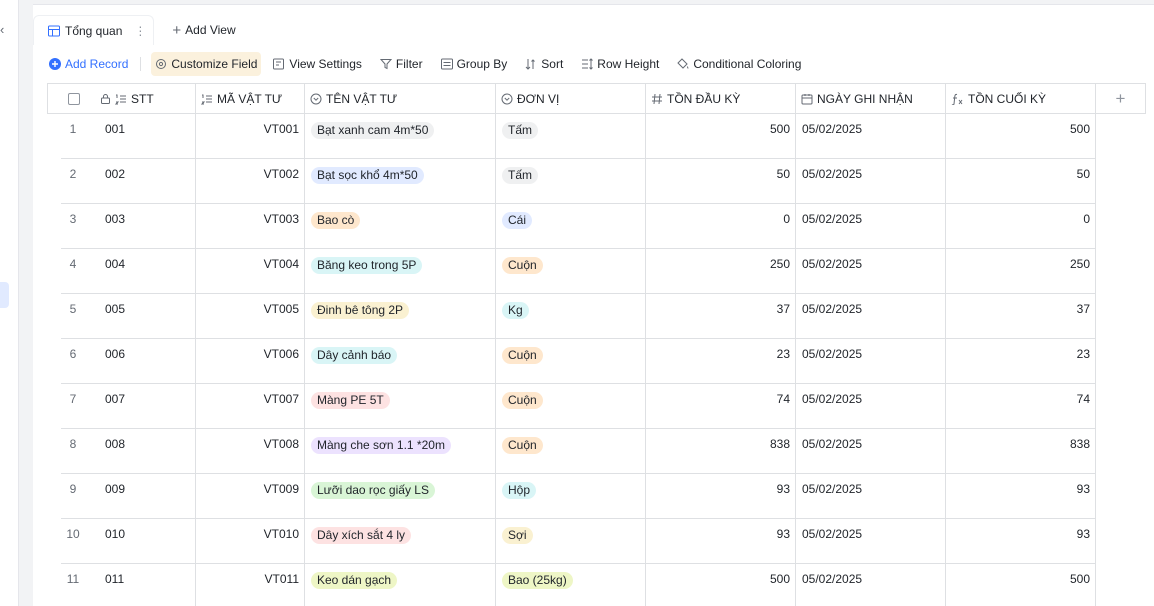 The height and width of the screenshot is (606, 1154). What do you see at coordinates (147, 316) in the screenshot?
I see `cell-stt: 005` at bounding box center [147, 316].